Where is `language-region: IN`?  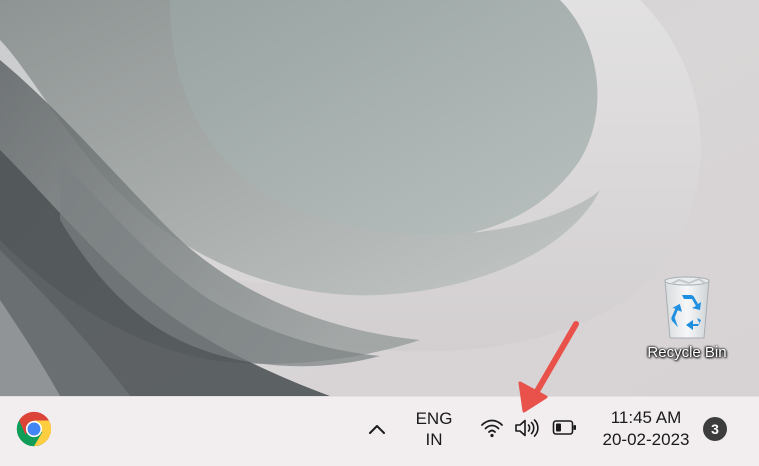 language-region: IN is located at coordinates (434, 439).